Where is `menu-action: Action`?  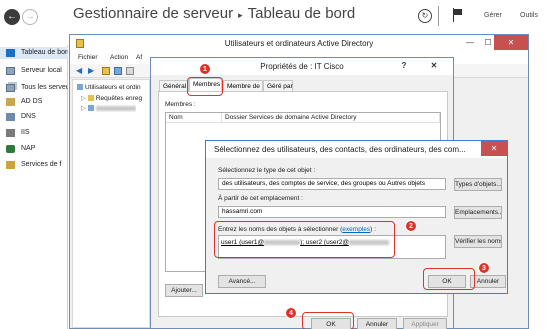
menu-action: Action is located at coordinates (119, 57).